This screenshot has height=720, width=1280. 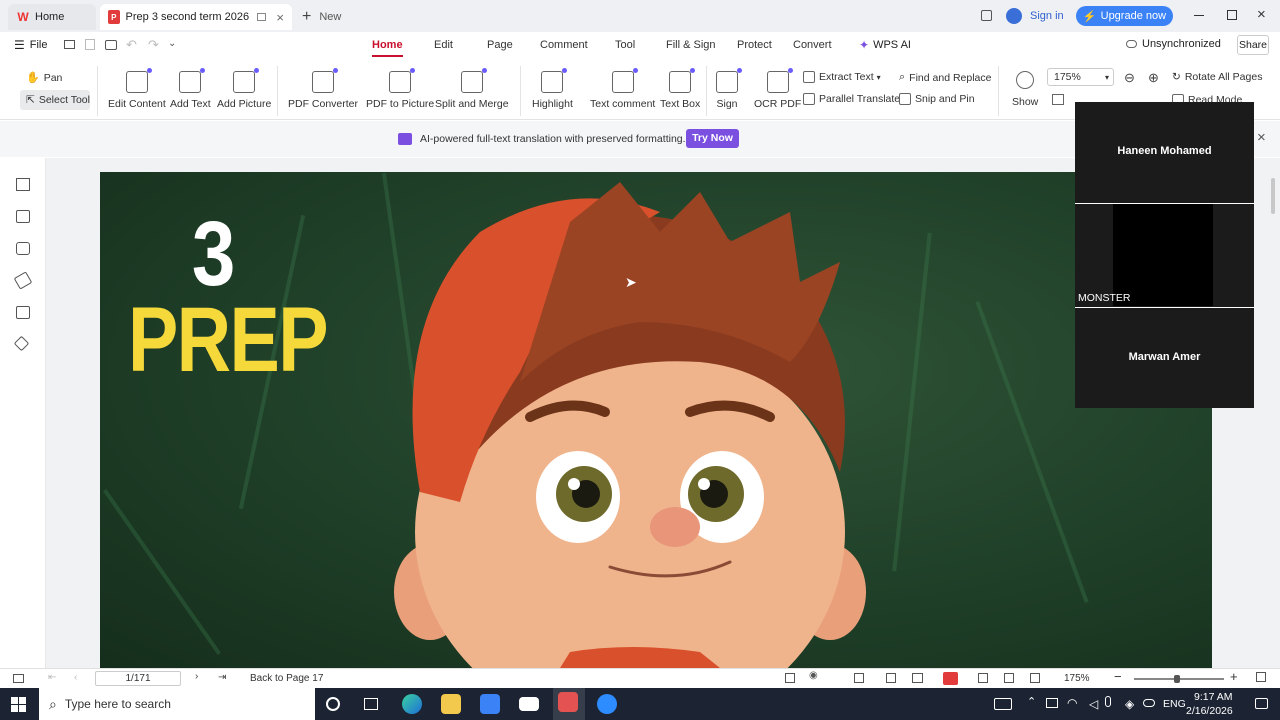 I want to click on microphone-icon, so click(x=1108, y=701).